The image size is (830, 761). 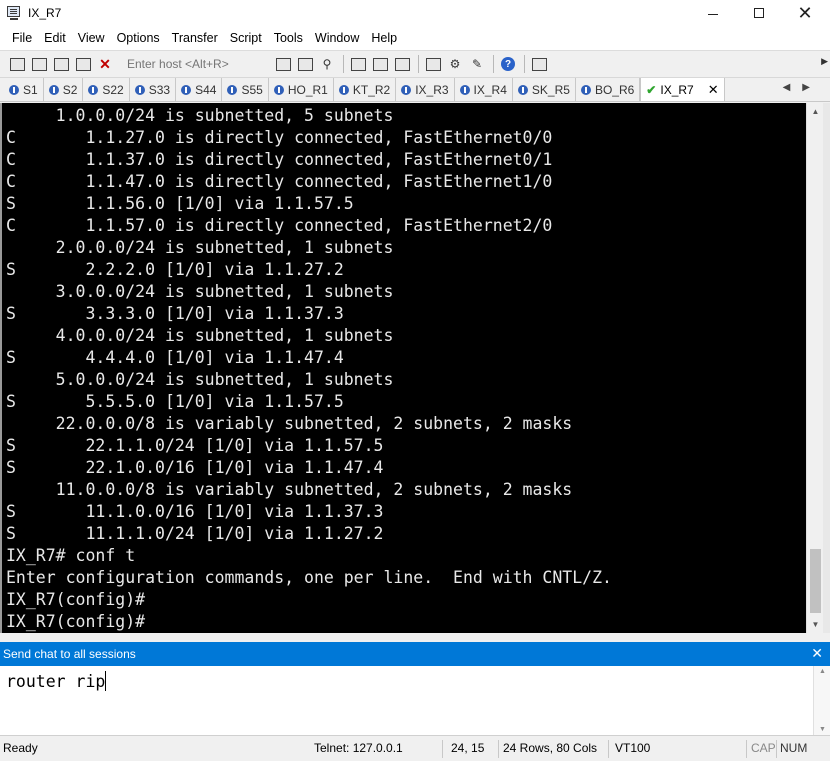 What do you see at coordinates (180, 203) in the screenshot?
I see `terminal-line: S 1.1.56.0 [1/0] via 1.1.57.5` at bounding box center [180, 203].